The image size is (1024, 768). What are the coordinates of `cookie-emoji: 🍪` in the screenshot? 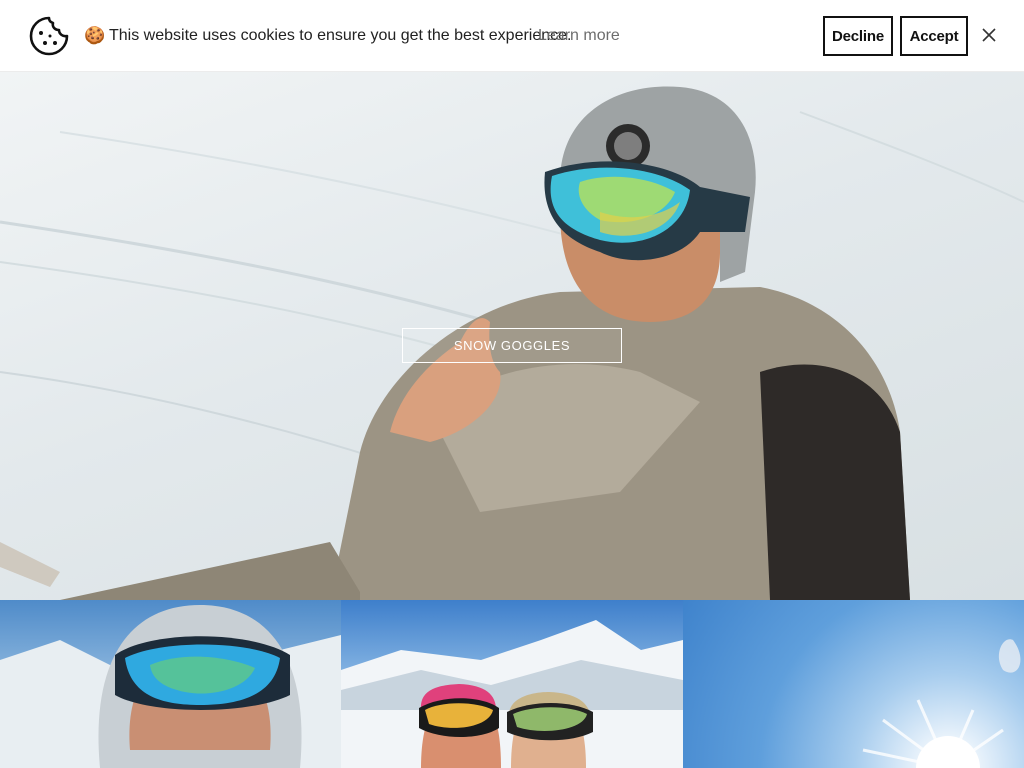 It's located at (95, 35).